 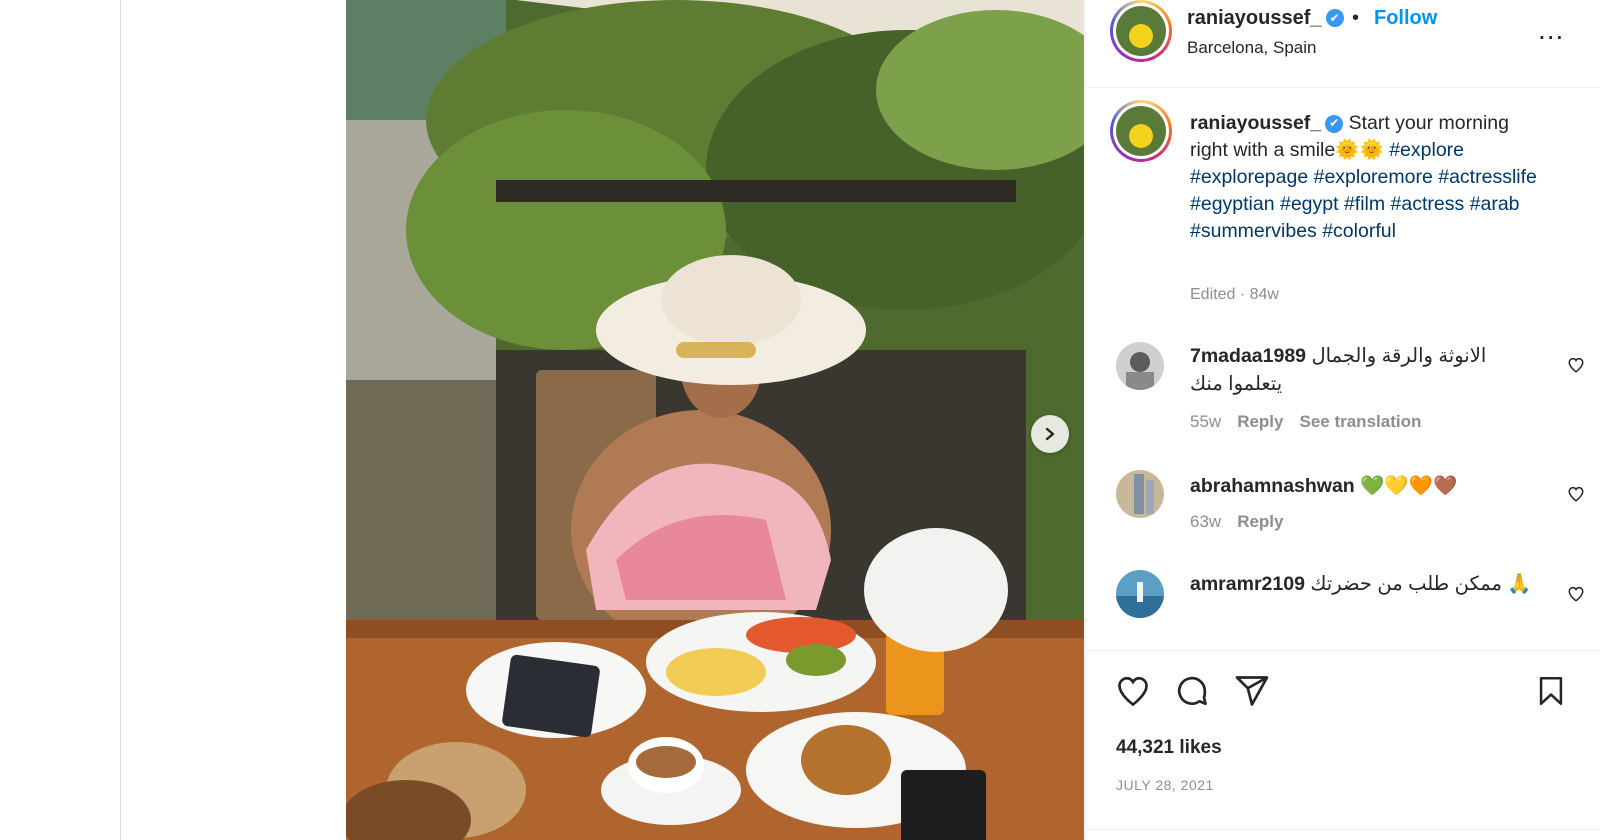 What do you see at coordinates (1255, 123) in the screenshot?
I see `caption-username: raniayoussef_` at bounding box center [1255, 123].